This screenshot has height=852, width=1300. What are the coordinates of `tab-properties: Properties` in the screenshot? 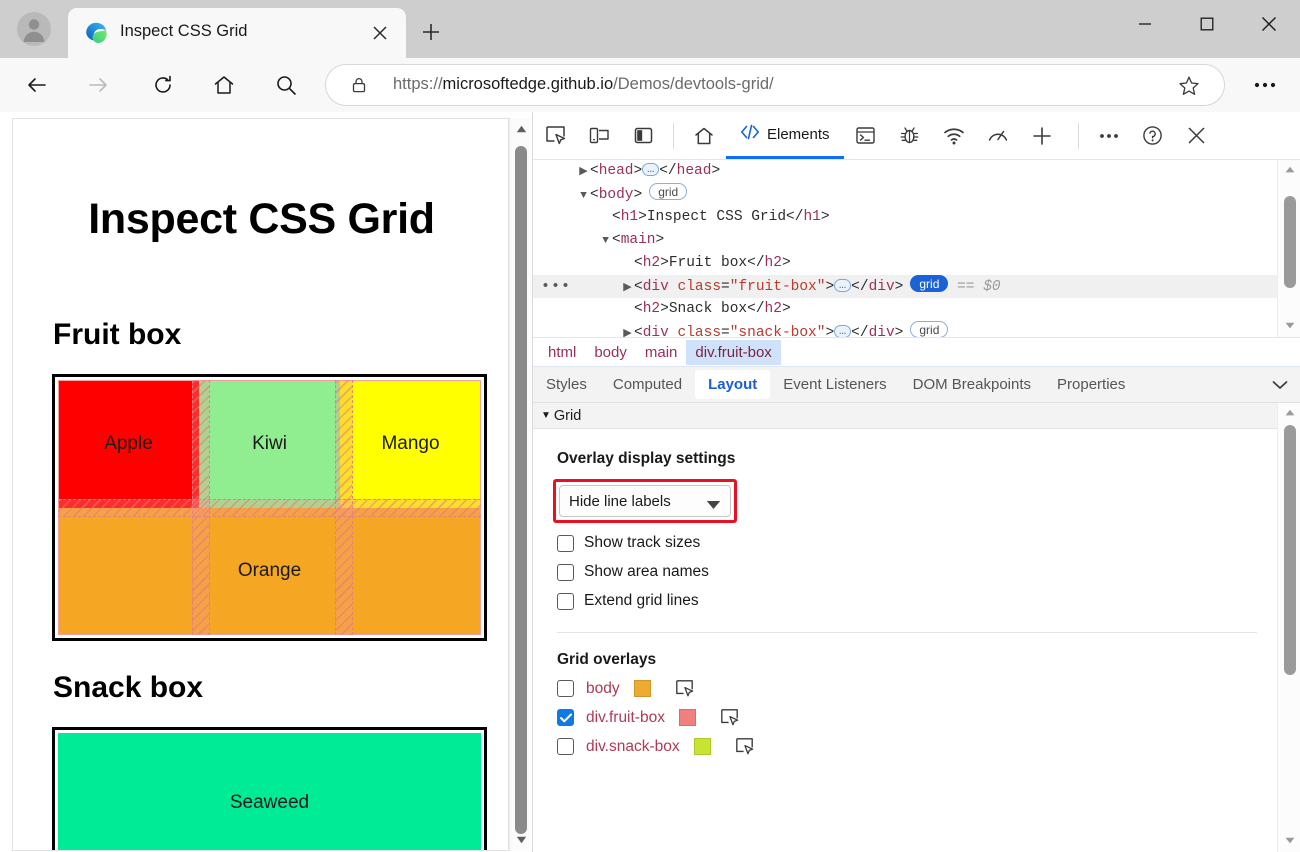 It's located at (1091, 384).